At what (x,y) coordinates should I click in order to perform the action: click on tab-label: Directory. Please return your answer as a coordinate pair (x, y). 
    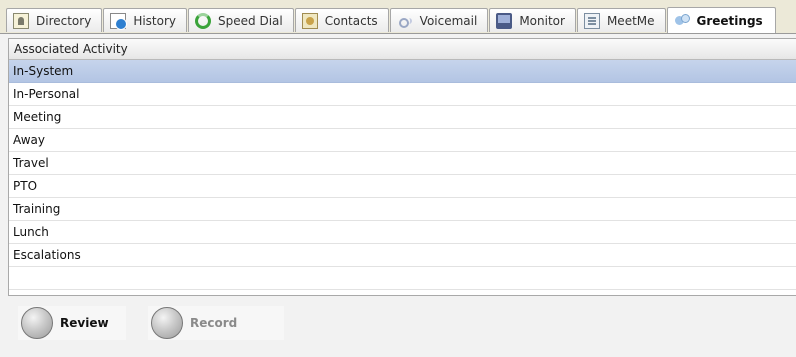
    Looking at the image, I should click on (64, 20).